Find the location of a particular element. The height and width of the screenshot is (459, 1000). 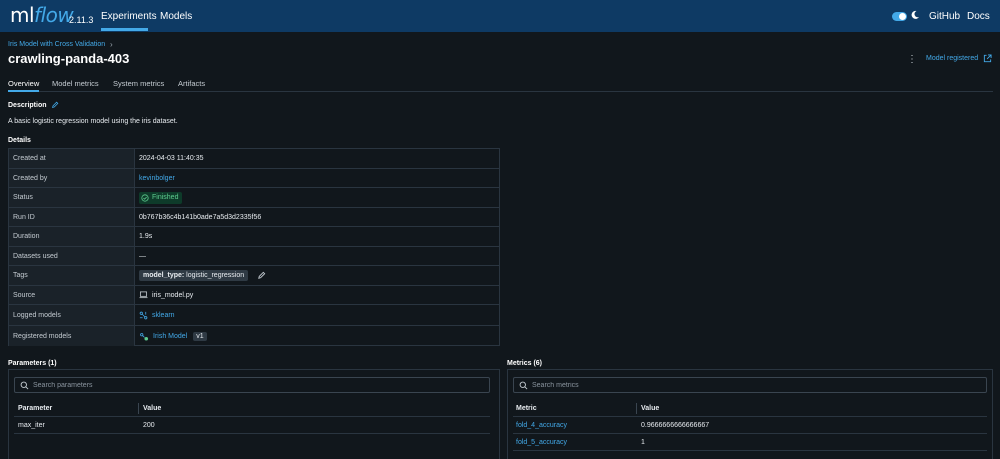

source-value: iris_model.py is located at coordinates (172, 295).